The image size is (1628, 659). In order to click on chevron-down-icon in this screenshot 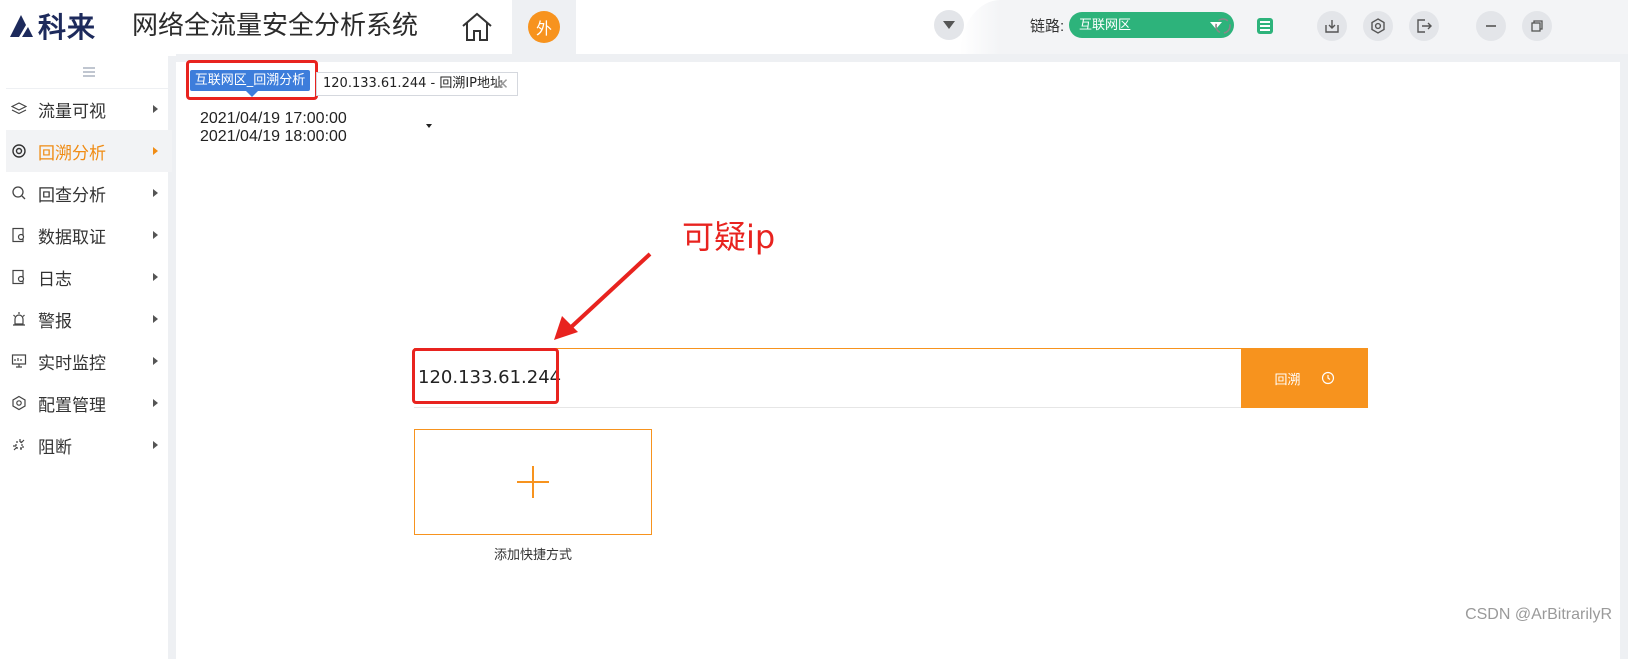, I will do `click(949, 25)`.